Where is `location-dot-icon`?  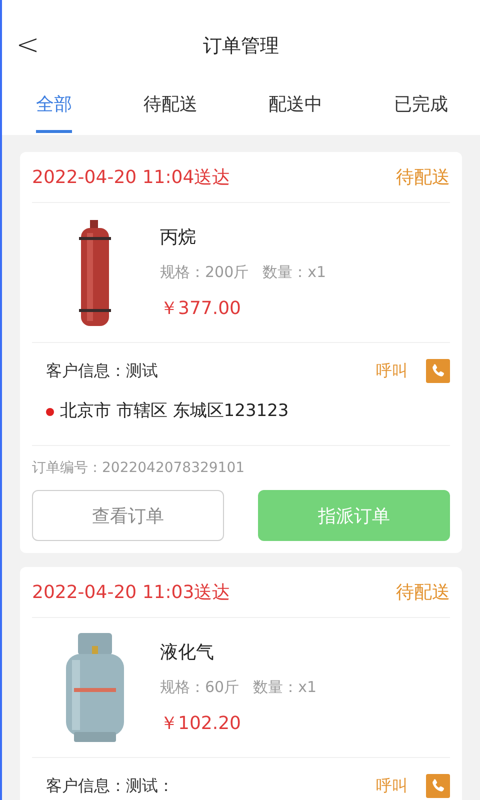 location-dot-icon is located at coordinates (50, 412).